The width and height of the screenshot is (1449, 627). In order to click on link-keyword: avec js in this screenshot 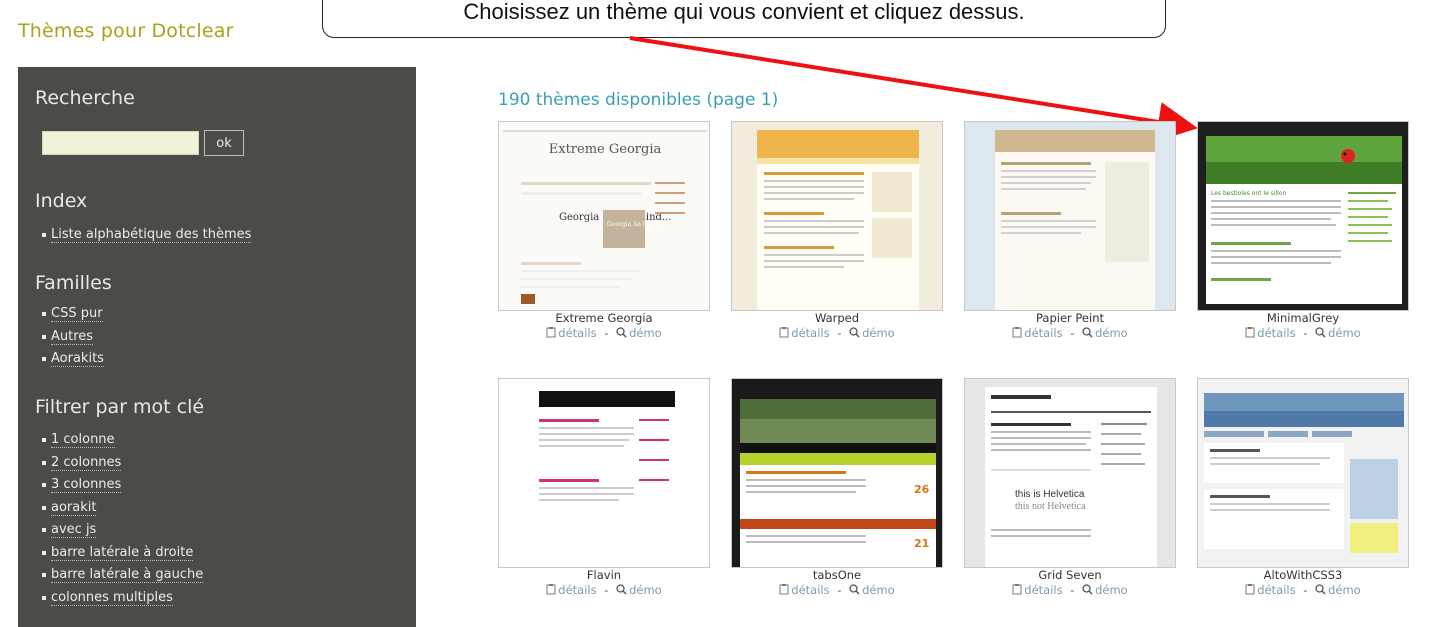, I will do `click(74, 530)`.